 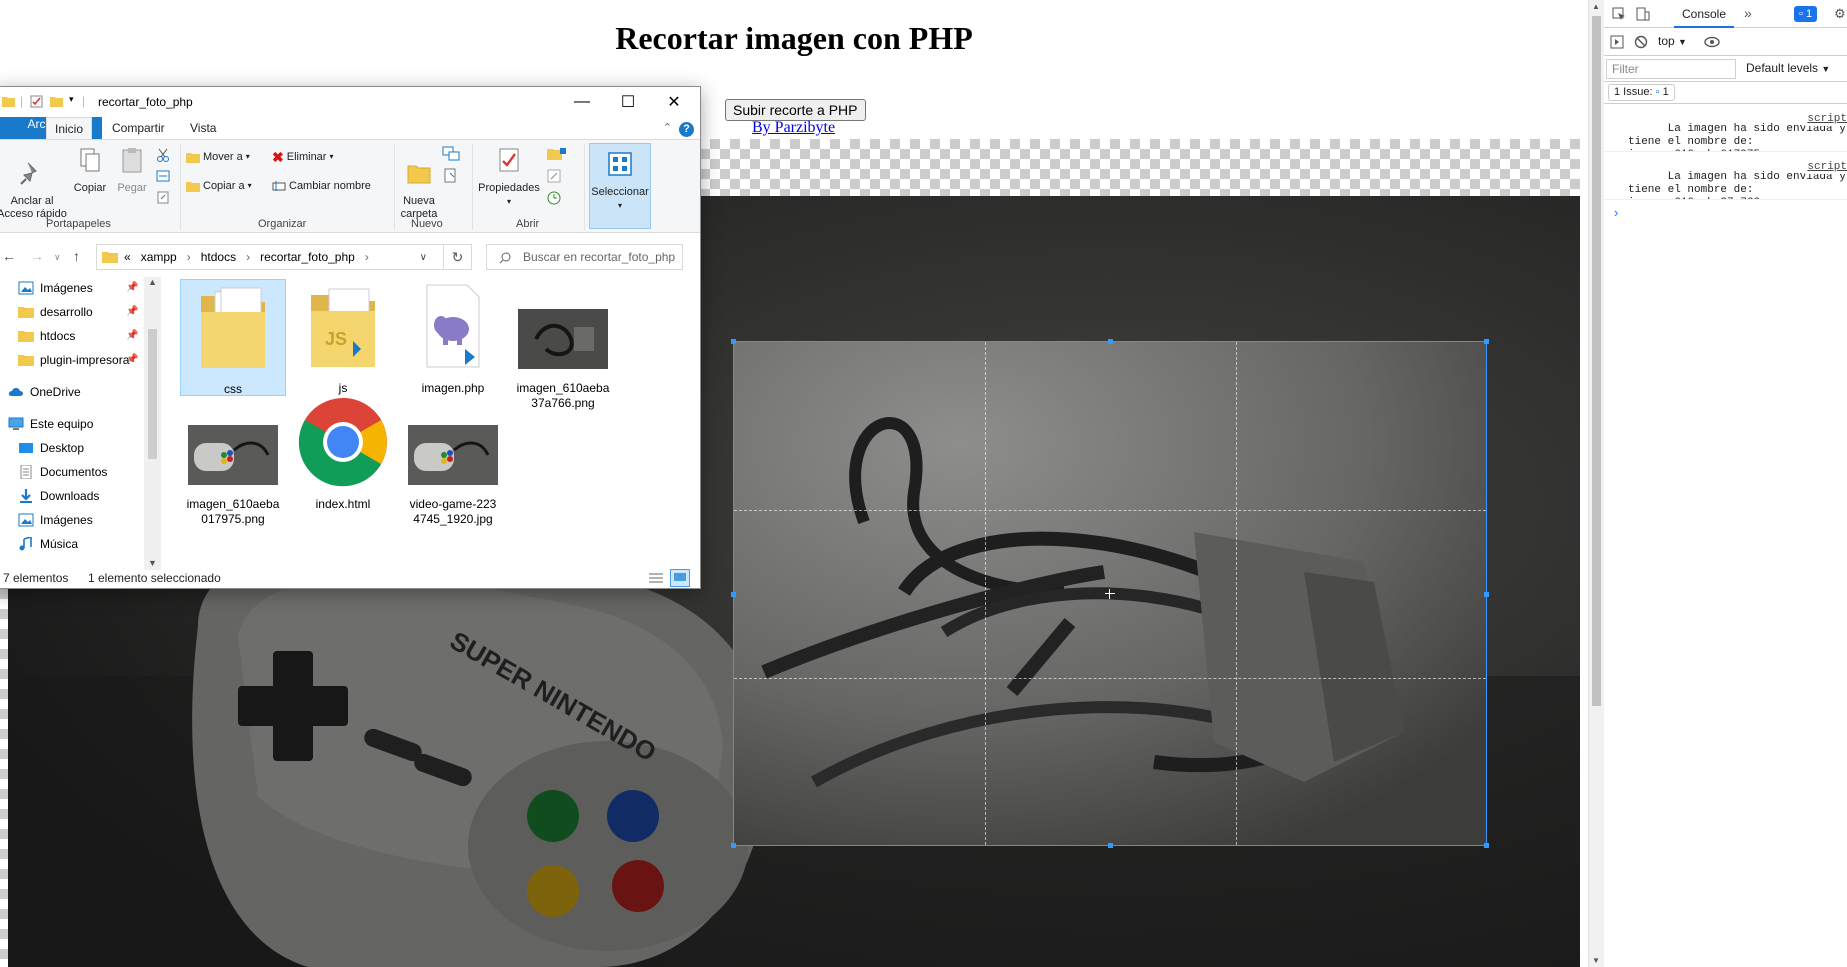 What do you see at coordinates (9, 256) in the screenshot?
I see `back-arrow-icon: ←` at bounding box center [9, 256].